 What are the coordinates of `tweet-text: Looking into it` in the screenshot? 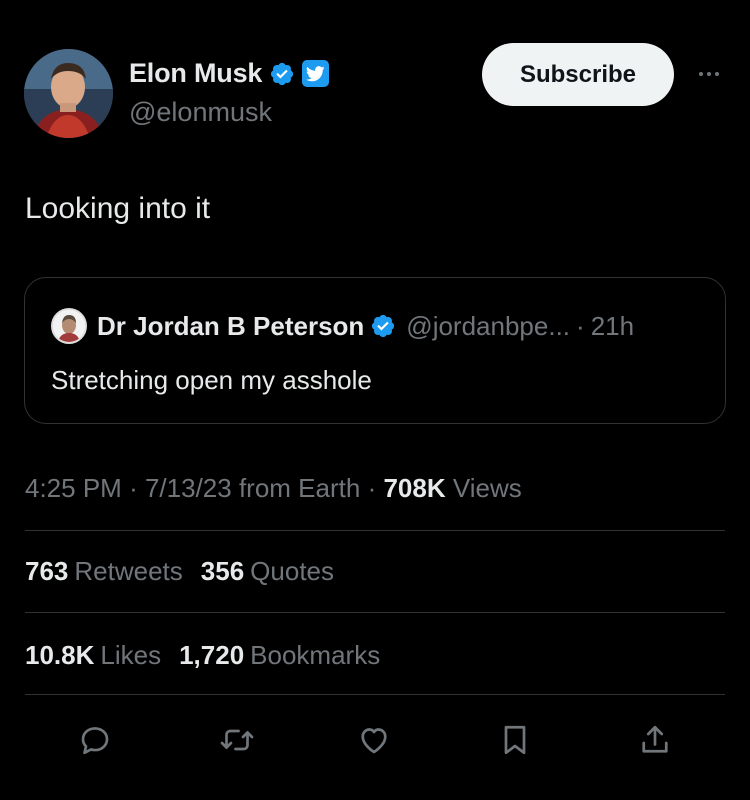 It's located at (118, 208).